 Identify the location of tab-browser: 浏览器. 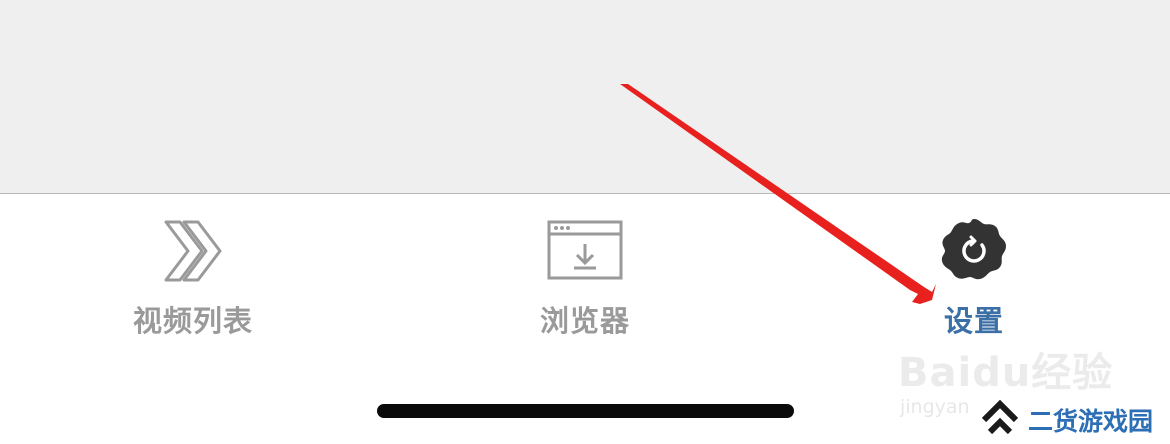
(585, 269).